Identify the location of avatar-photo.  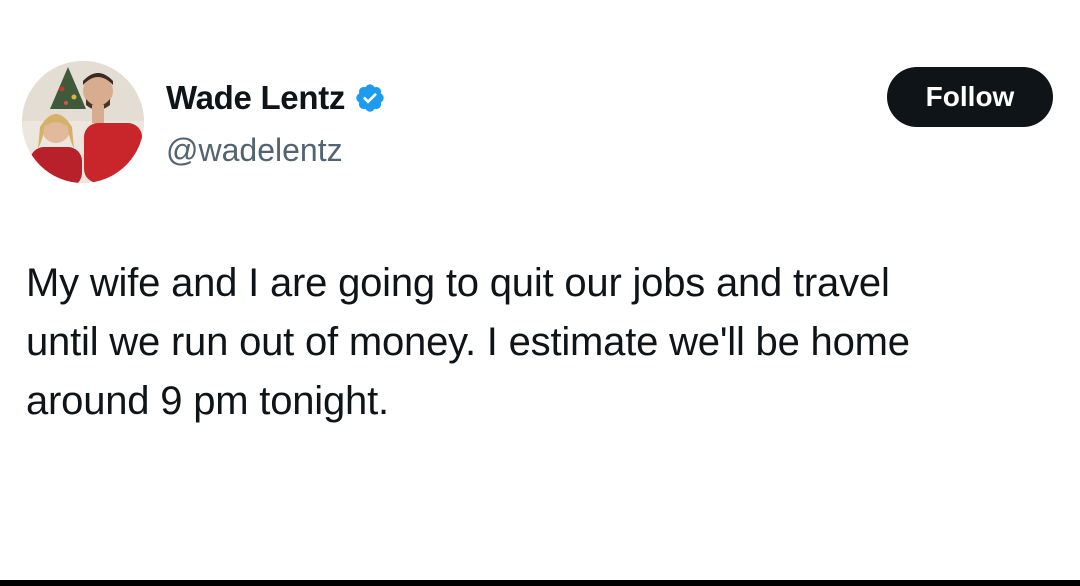
(83, 122).